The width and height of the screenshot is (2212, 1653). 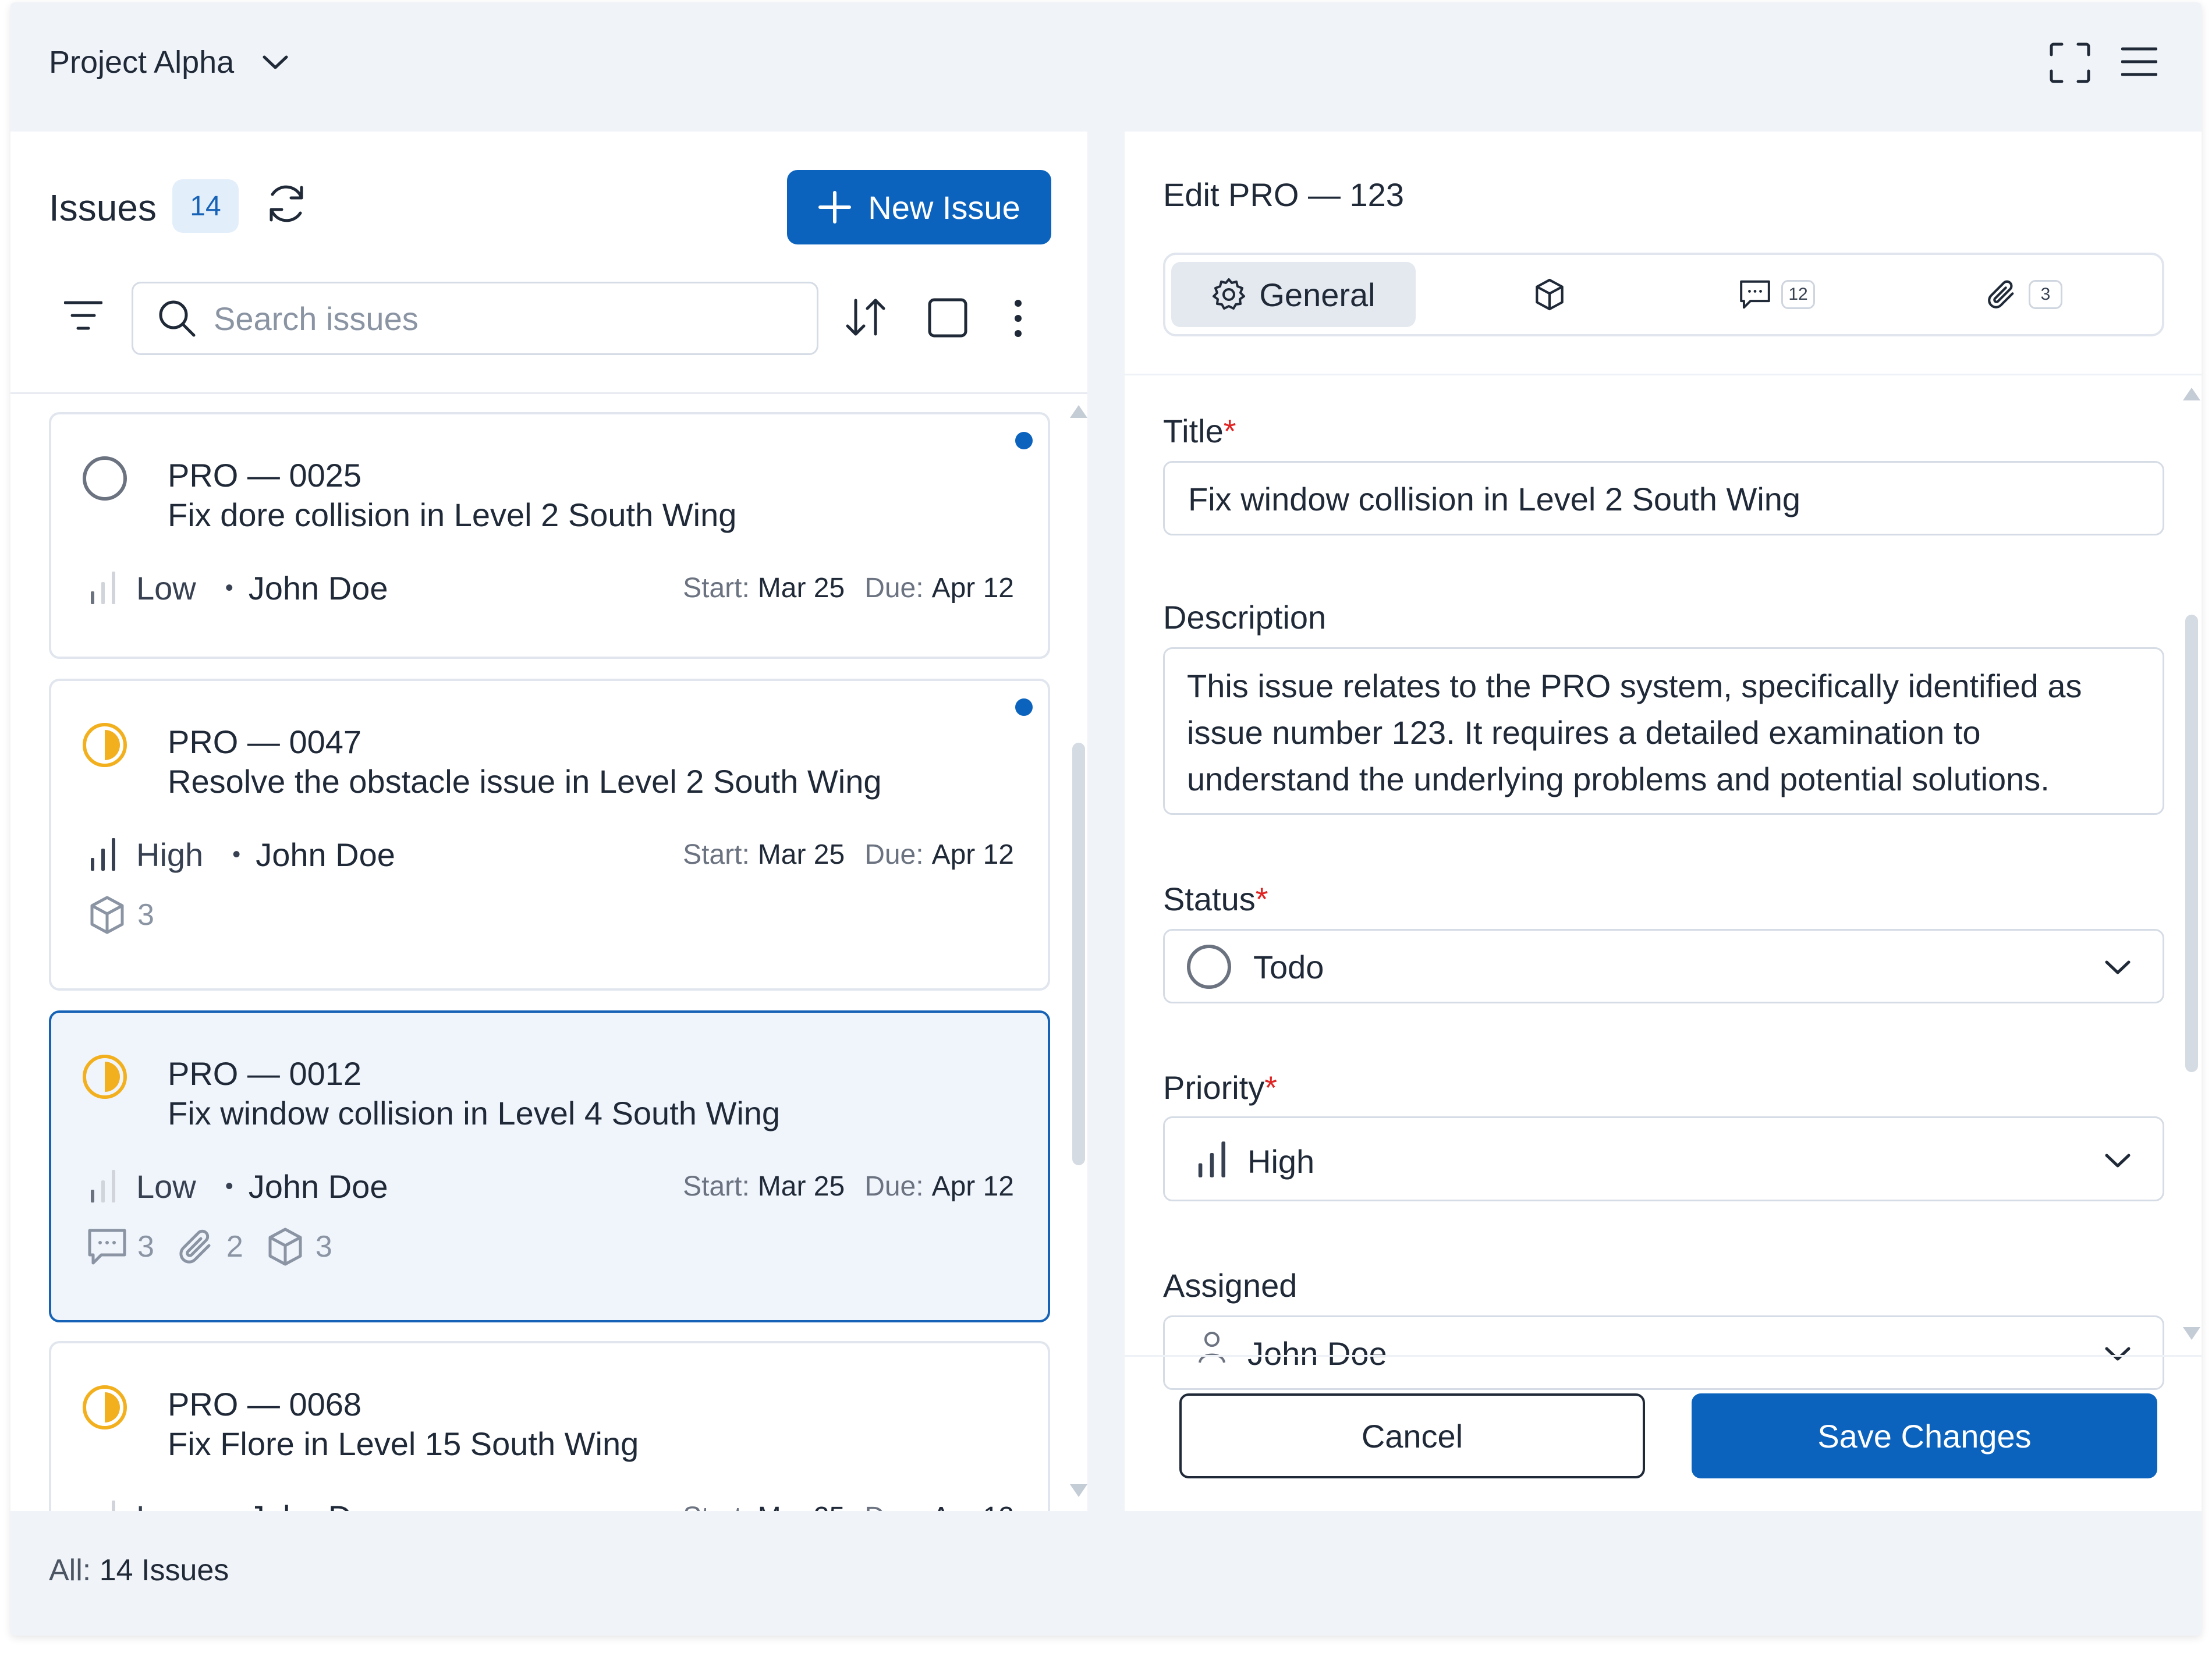 I want to click on footer-label: All:, so click(x=70, y=1570).